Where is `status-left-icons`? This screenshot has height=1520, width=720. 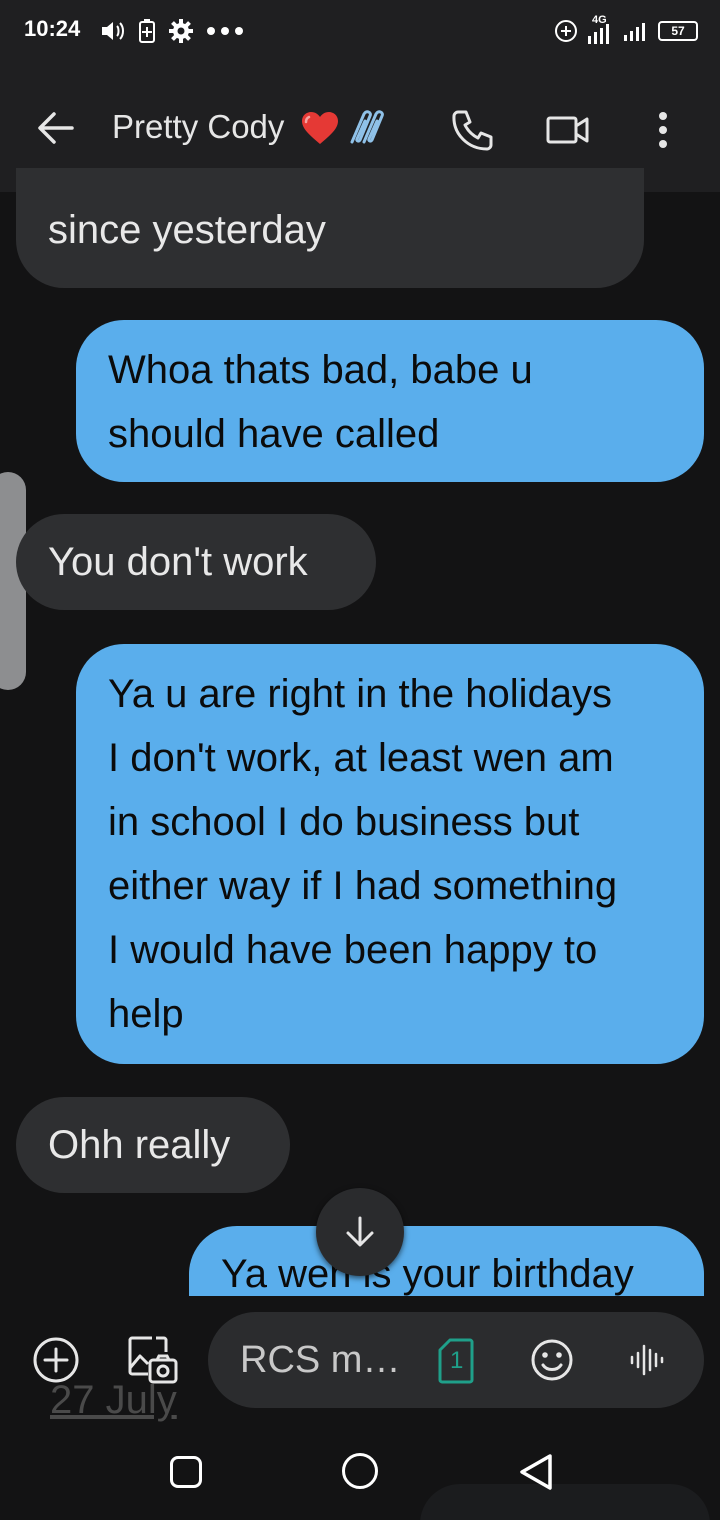
status-left-icons is located at coordinates (172, 31).